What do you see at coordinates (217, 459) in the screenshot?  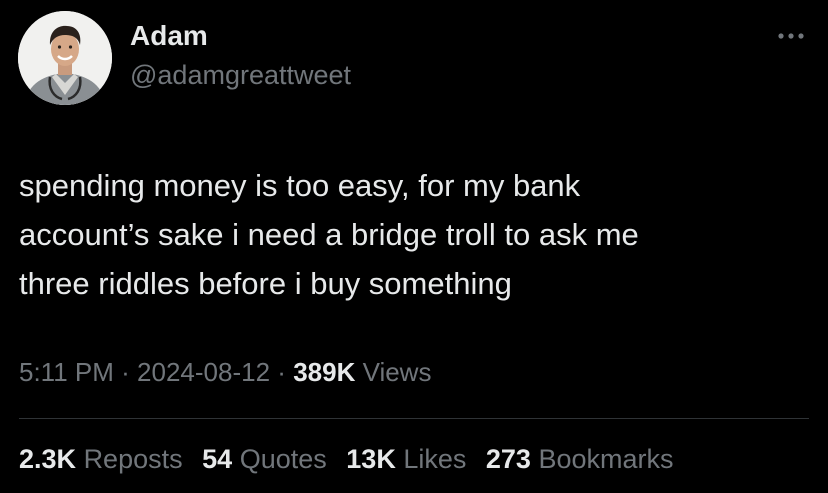 I see `quotes-count: 54` at bounding box center [217, 459].